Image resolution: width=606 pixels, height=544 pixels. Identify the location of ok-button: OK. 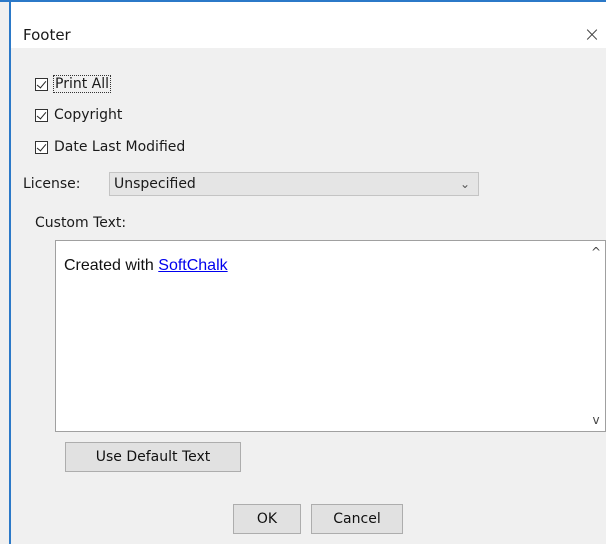
(267, 519).